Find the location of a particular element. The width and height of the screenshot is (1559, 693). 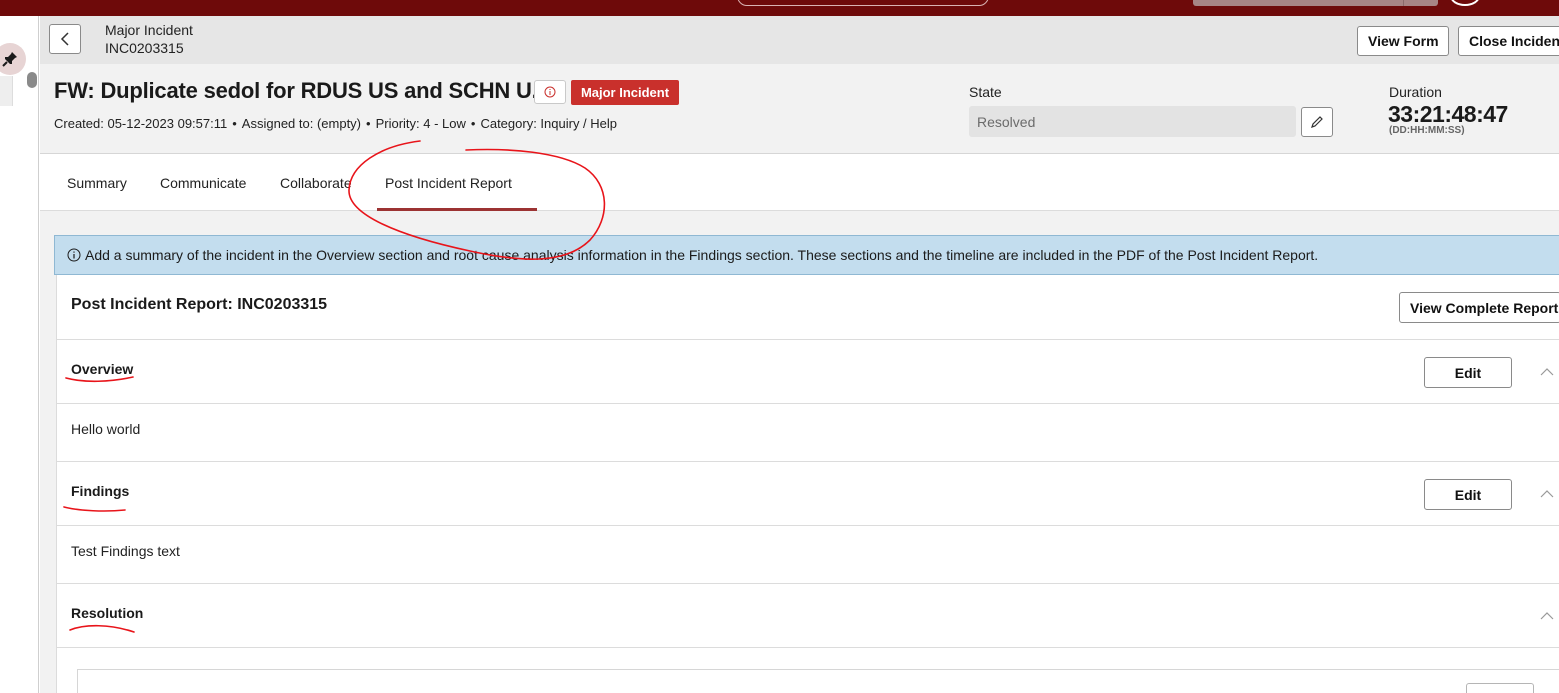

edit-state-button is located at coordinates (1317, 122).